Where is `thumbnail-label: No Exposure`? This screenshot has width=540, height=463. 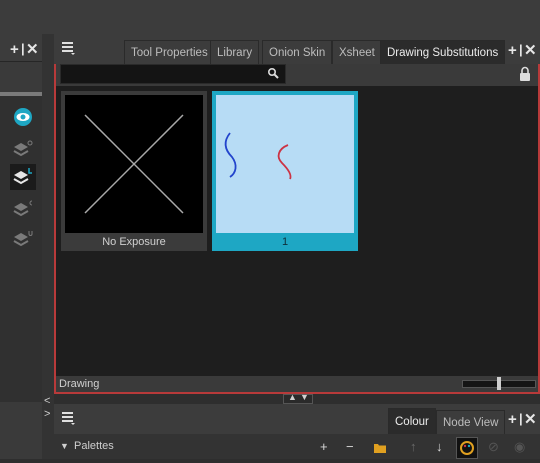 thumbnail-label: No Exposure is located at coordinates (134, 242).